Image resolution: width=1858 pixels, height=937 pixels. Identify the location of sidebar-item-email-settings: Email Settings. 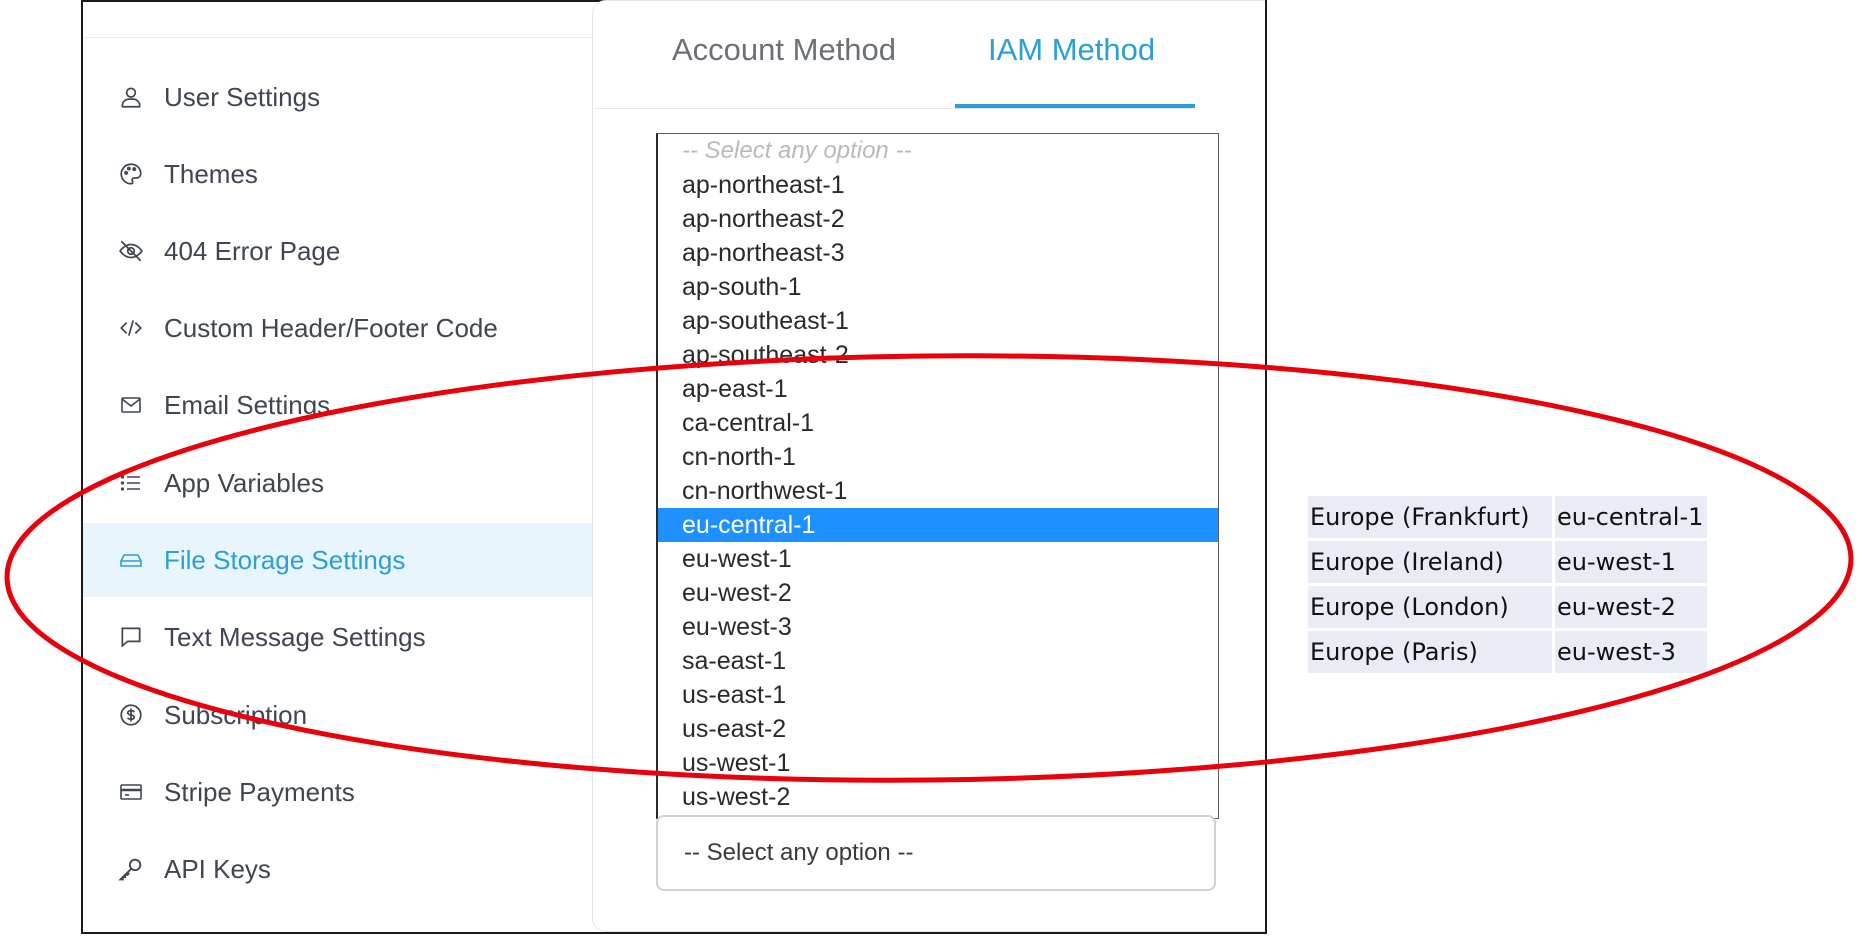
(368, 405).